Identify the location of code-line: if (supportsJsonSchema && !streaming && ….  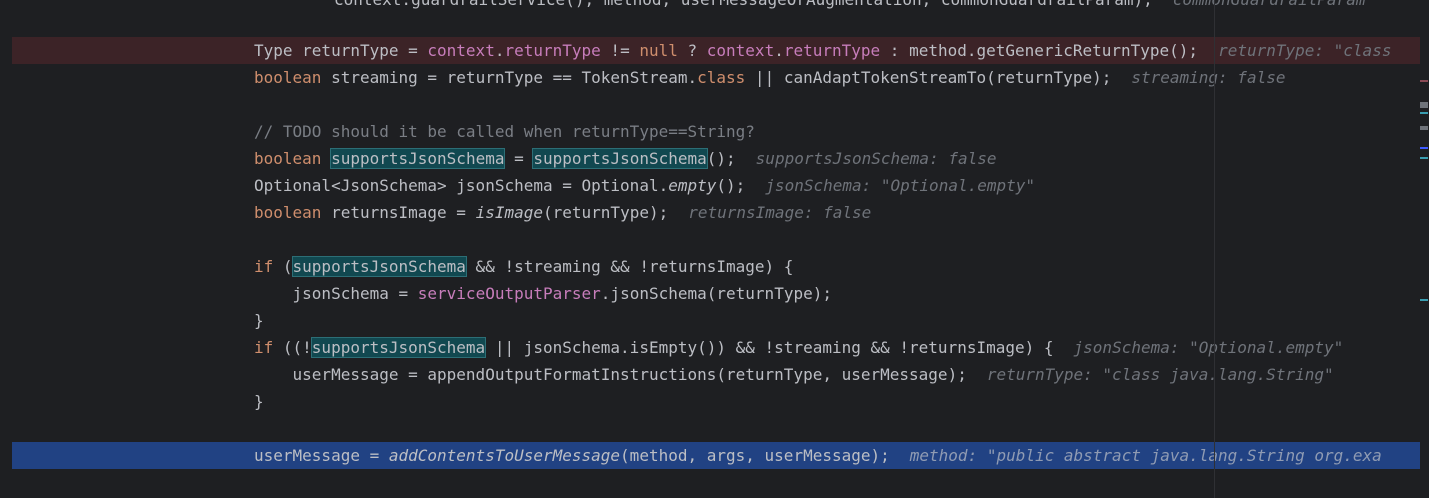
(716, 266).